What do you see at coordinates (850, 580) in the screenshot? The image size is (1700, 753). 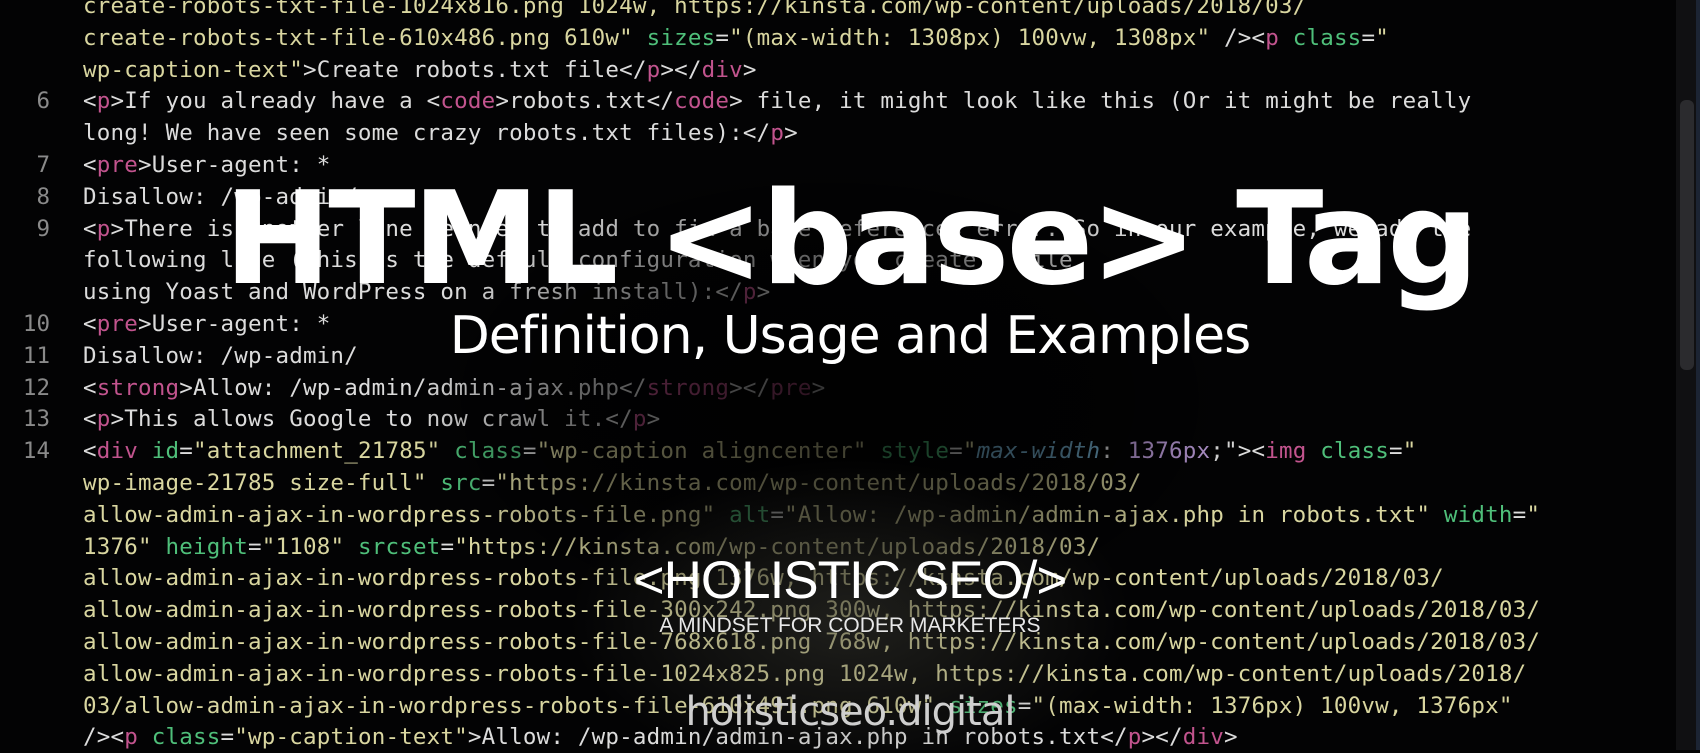 I see `brand-logo-text: <HOLISTIC SEO/>` at bounding box center [850, 580].